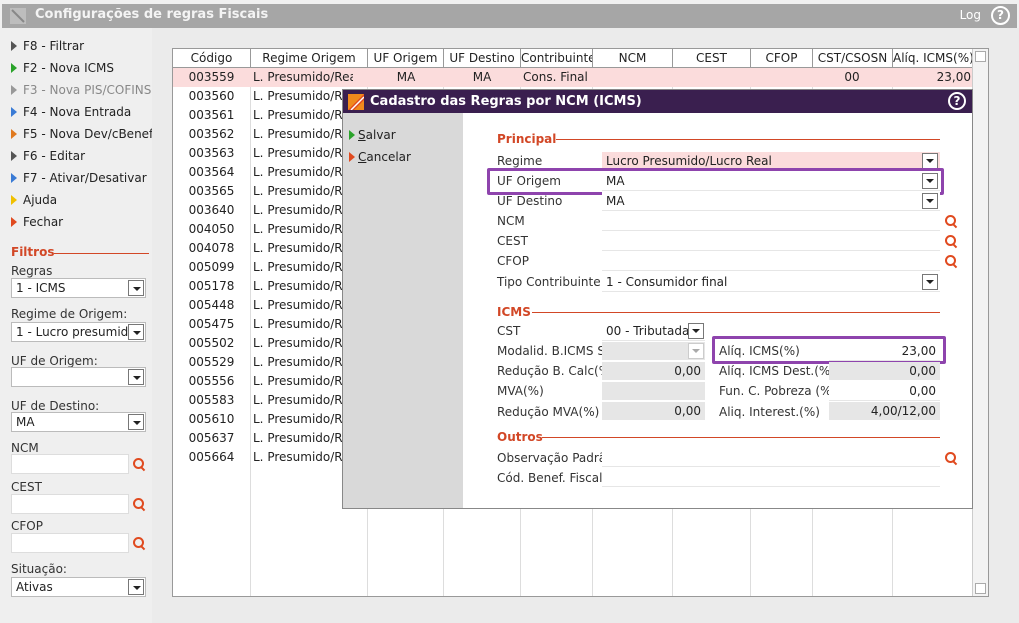 Image resolution: width=1019 pixels, height=623 pixels. Describe the element at coordinates (549, 282) in the screenshot. I see `tipo-contribuinte-label: Tipo Contribuinte` at that location.